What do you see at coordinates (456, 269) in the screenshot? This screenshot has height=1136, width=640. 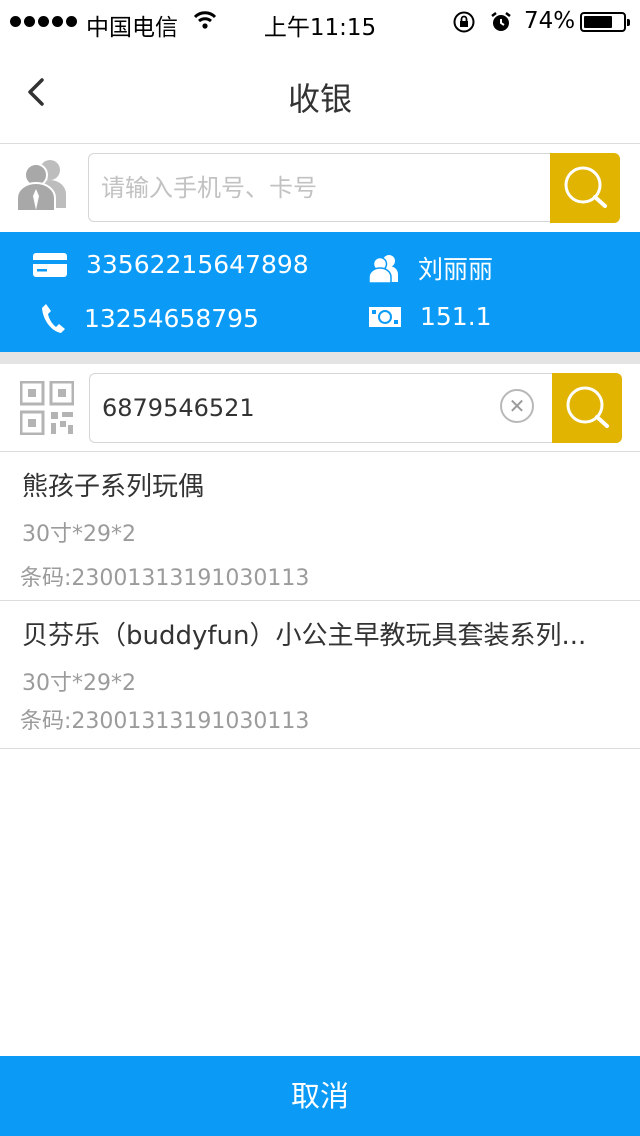 I see `member-name: 刘丽丽` at bounding box center [456, 269].